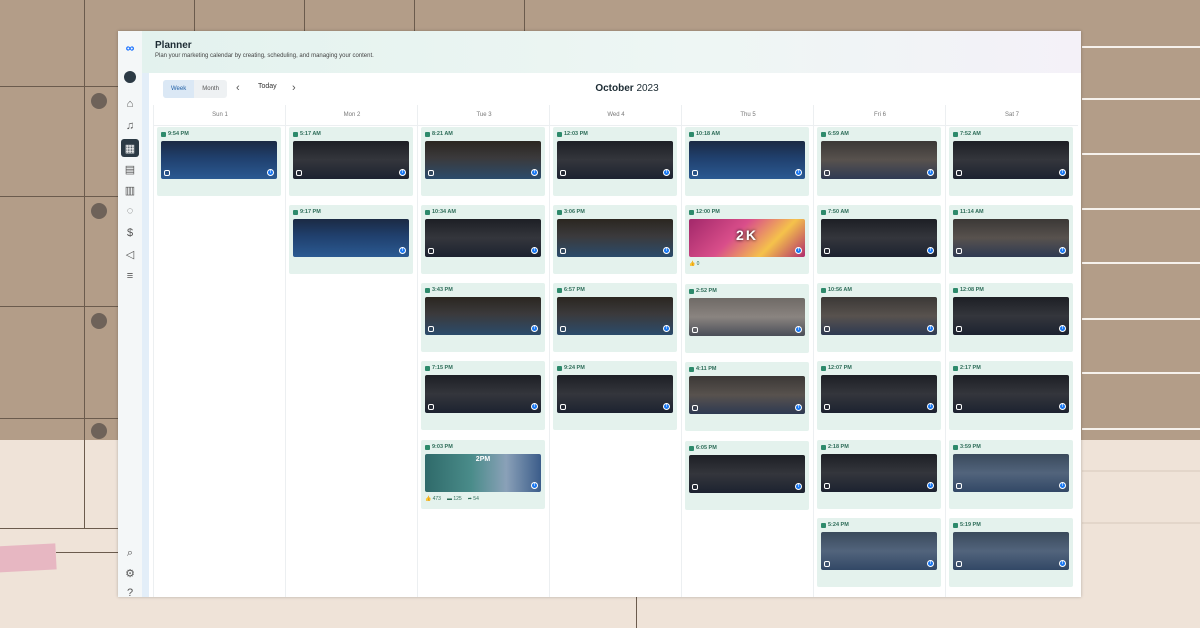 The height and width of the screenshot is (628, 1200). What do you see at coordinates (968, 290) in the screenshot?
I see `post-time: 12:08 PM` at bounding box center [968, 290].